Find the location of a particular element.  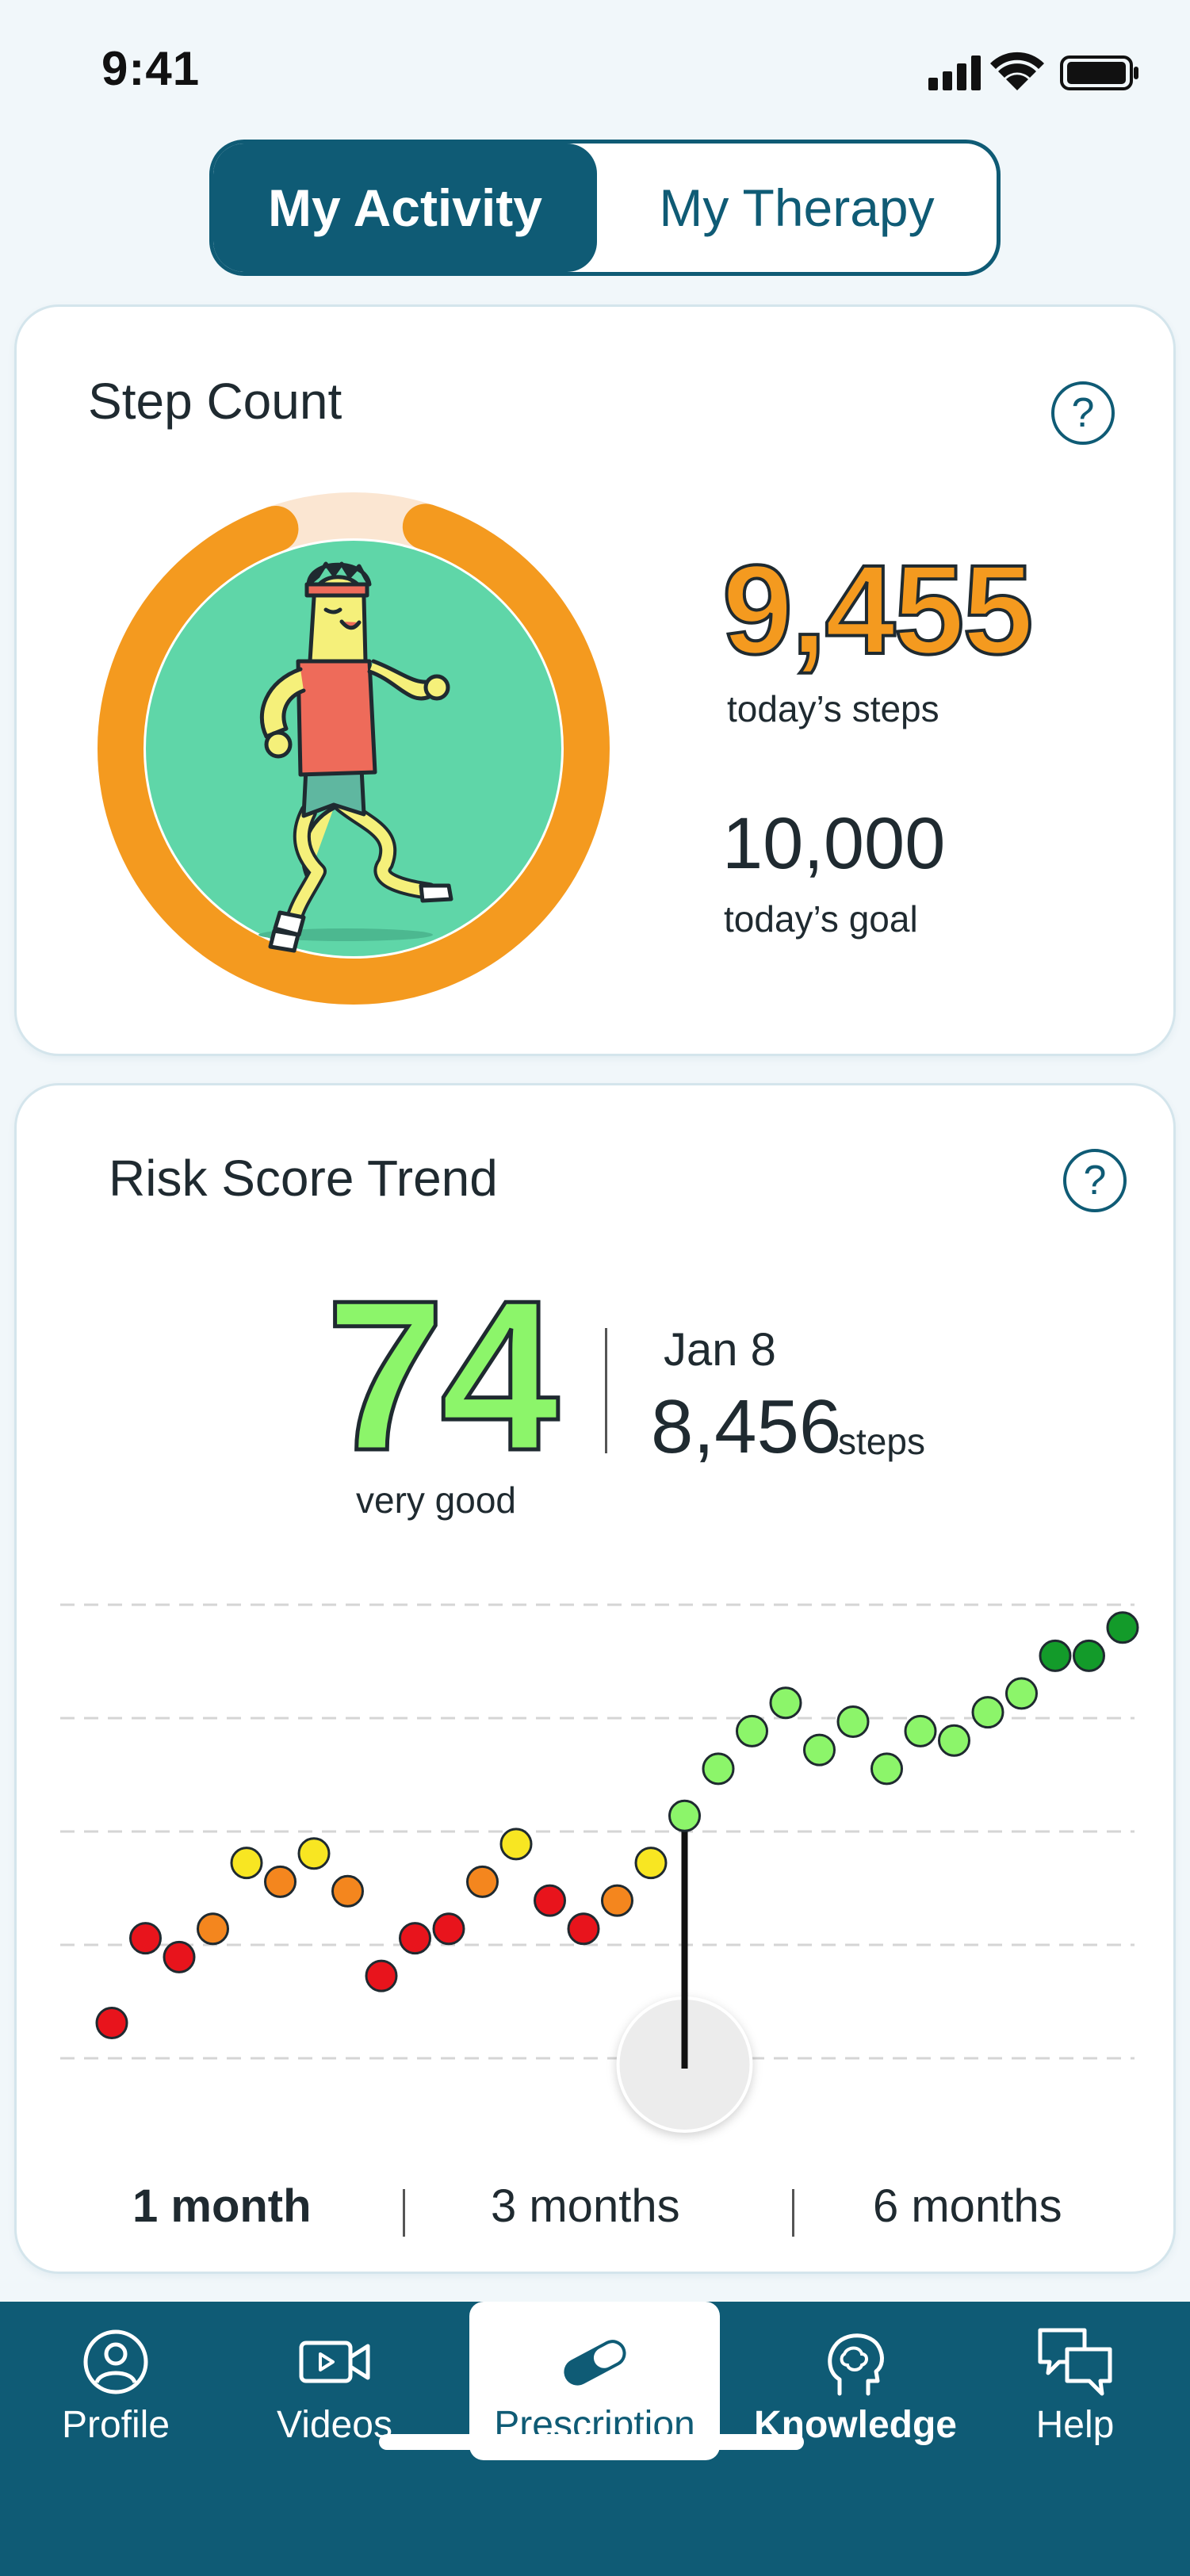

todays-goal-value: 10,000 is located at coordinates (834, 843).